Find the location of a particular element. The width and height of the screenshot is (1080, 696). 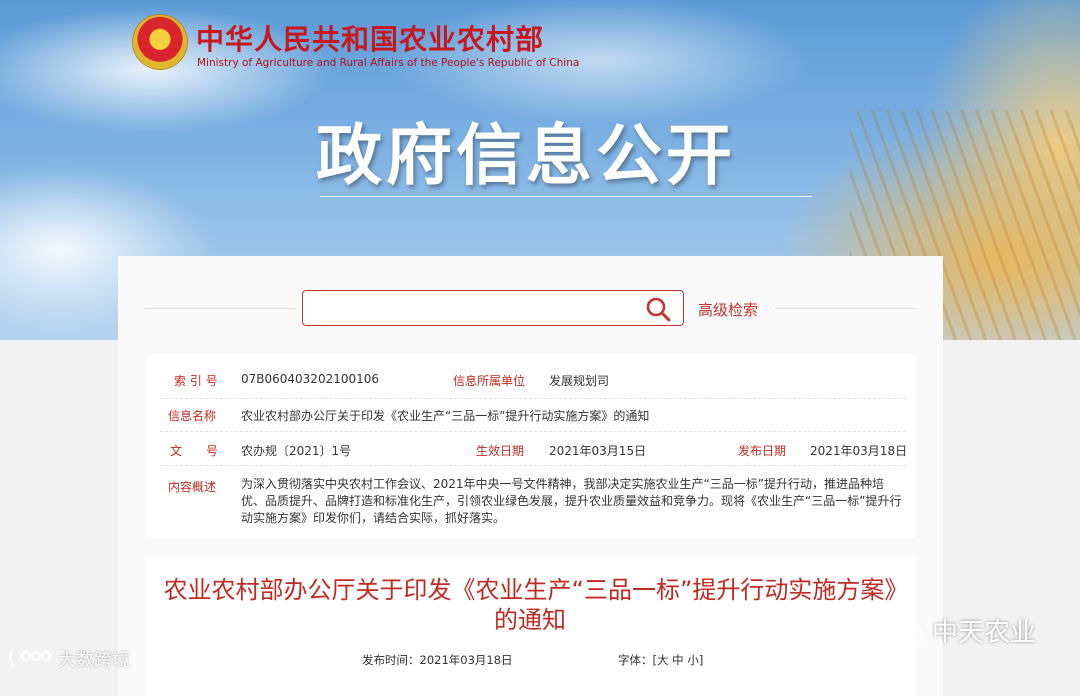

advanced-search-link: 高级检索 is located at coordinates (728, 309).